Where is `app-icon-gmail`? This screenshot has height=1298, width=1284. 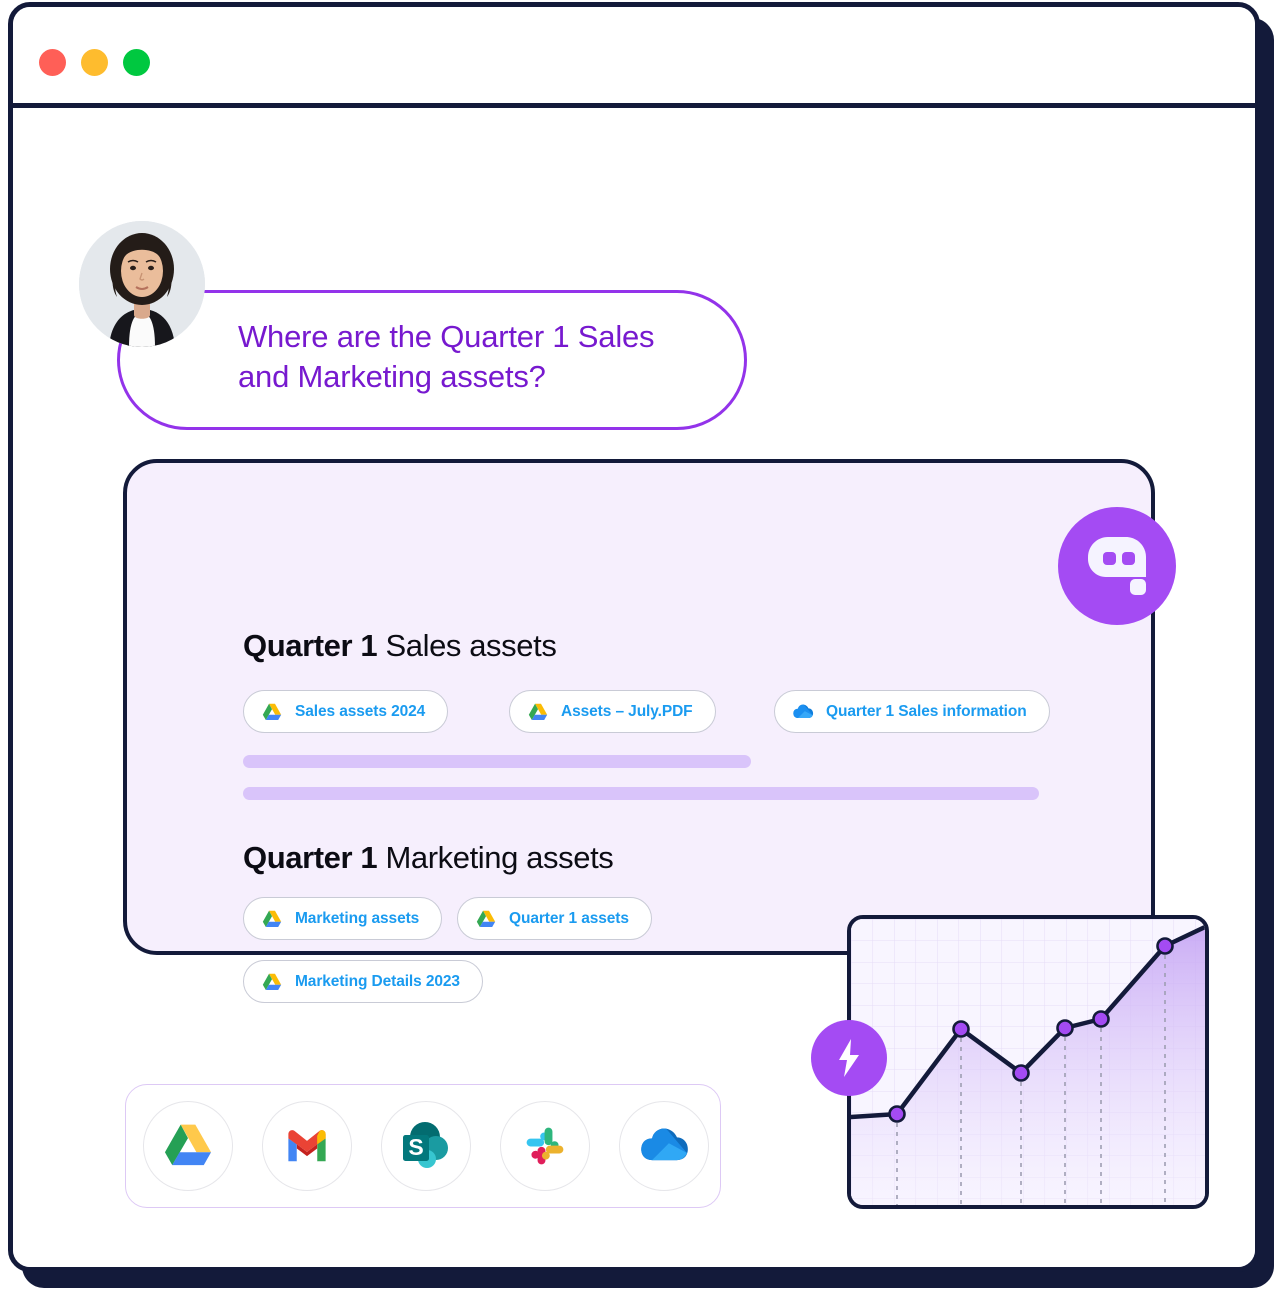 app-icon-gmail is located at coordinates (307, 1146).